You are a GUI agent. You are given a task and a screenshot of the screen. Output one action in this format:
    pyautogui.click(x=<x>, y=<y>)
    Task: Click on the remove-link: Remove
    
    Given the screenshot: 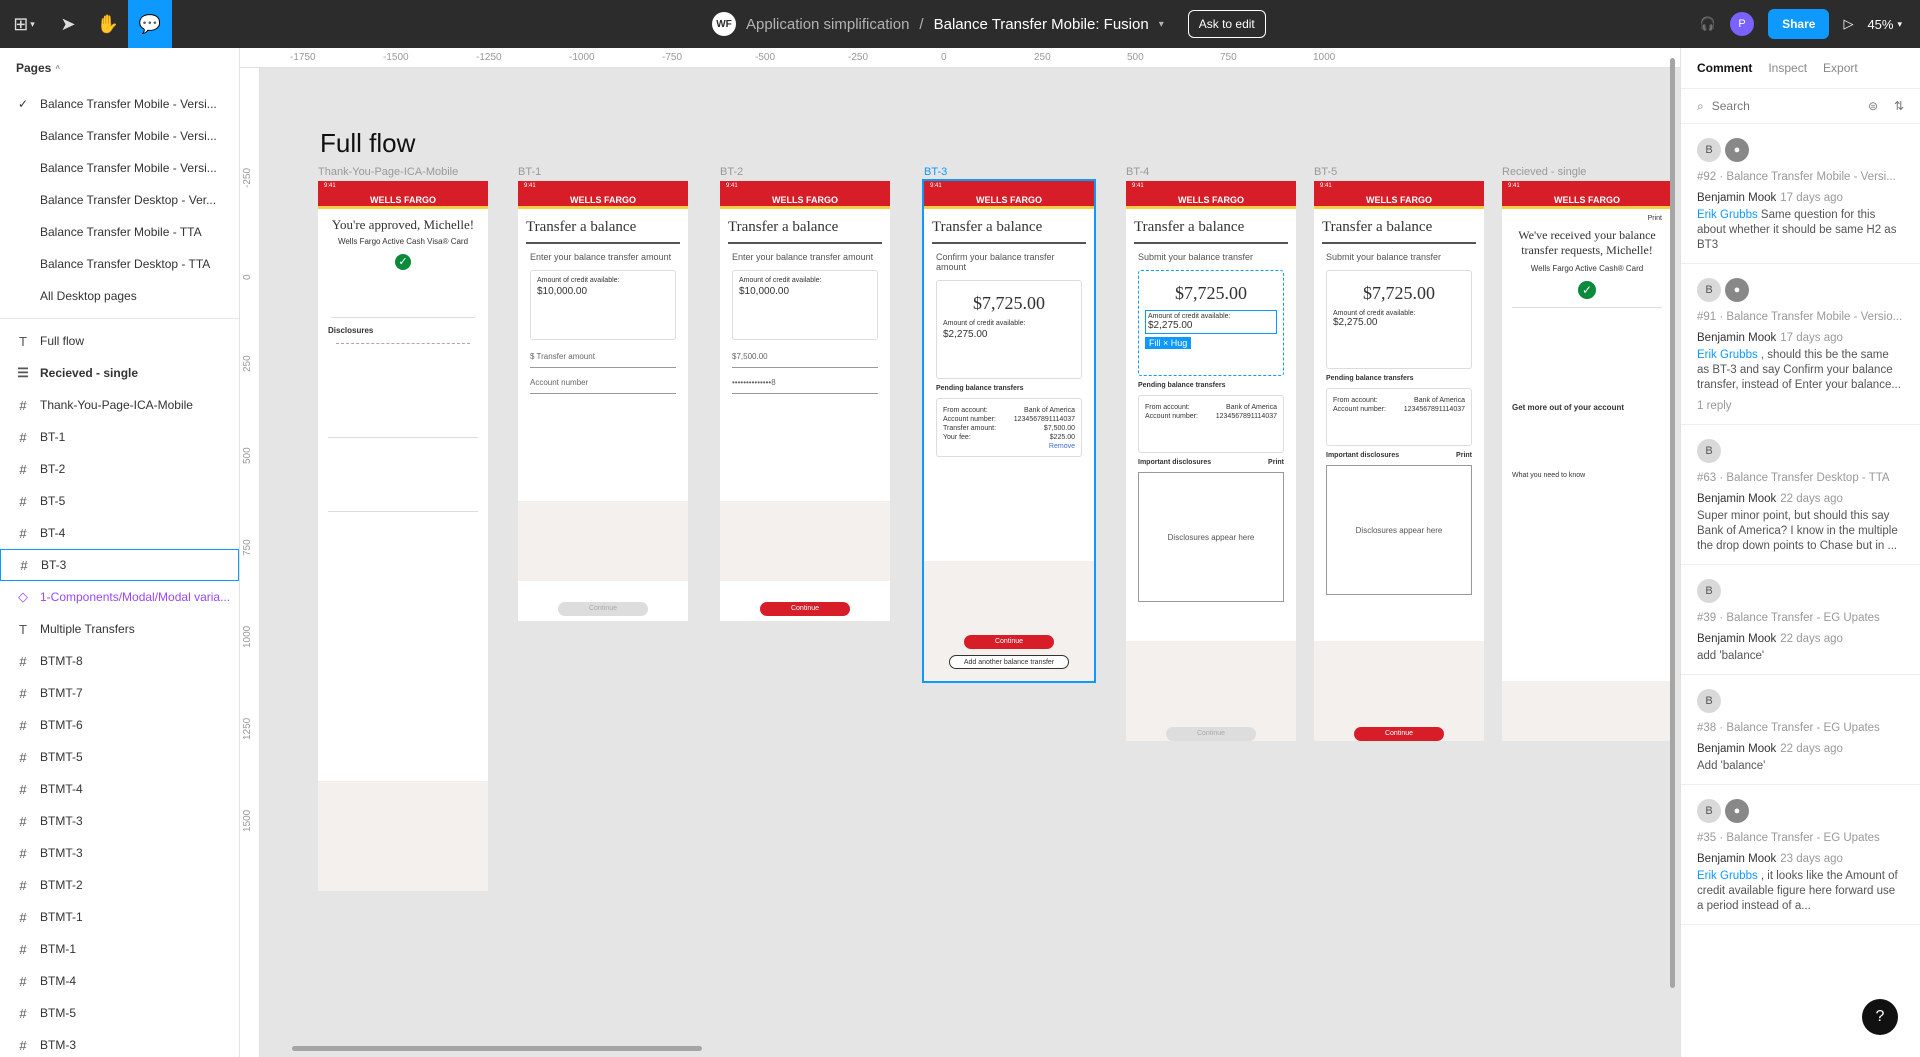 What is the action you would take?
    pyautogui.click(x=1009, y=446)
    